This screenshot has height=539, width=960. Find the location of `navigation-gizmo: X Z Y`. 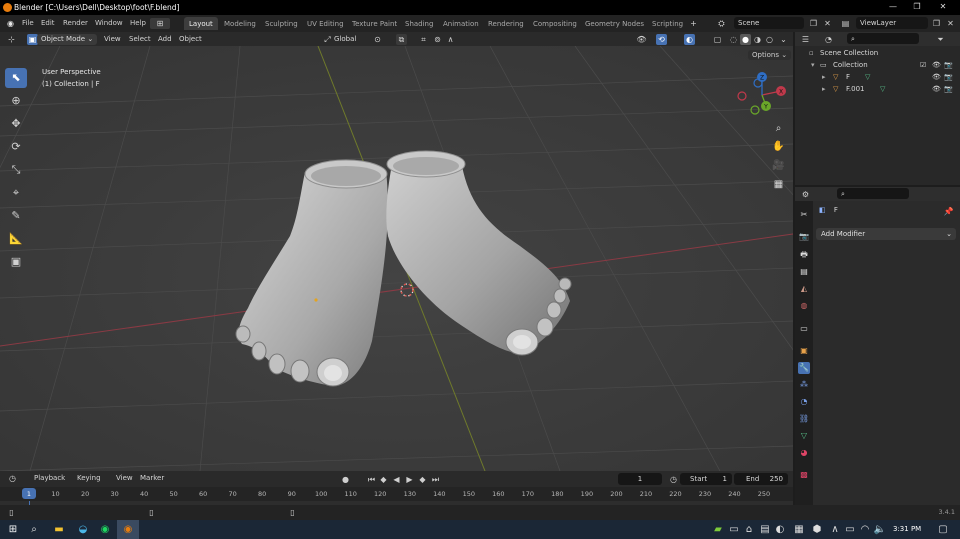

navigation-gizmo: X Z Y is located at coordinates (762, 97).